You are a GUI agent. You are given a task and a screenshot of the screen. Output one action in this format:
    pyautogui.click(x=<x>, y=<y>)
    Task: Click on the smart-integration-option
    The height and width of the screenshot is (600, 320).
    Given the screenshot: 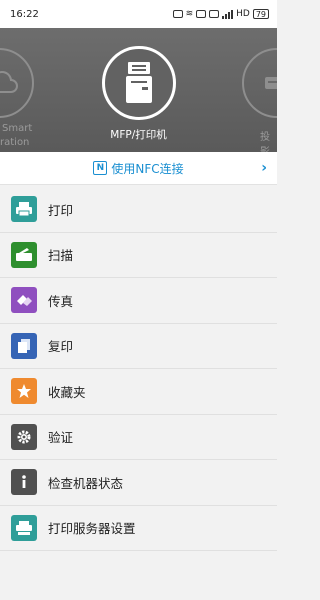 What is the action you would take?
    pyautogui.click(x=17, y=83)
    